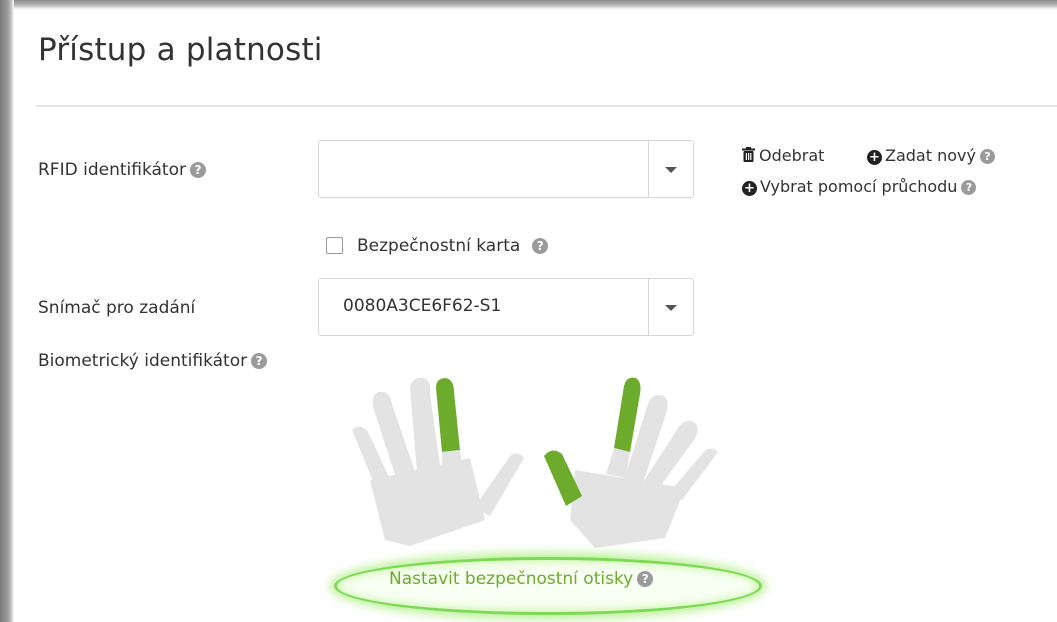  Describe the element at coordinates (143, 361) in the screenshot. I see `biometric-label: Biometrický identifikátor` at that location.